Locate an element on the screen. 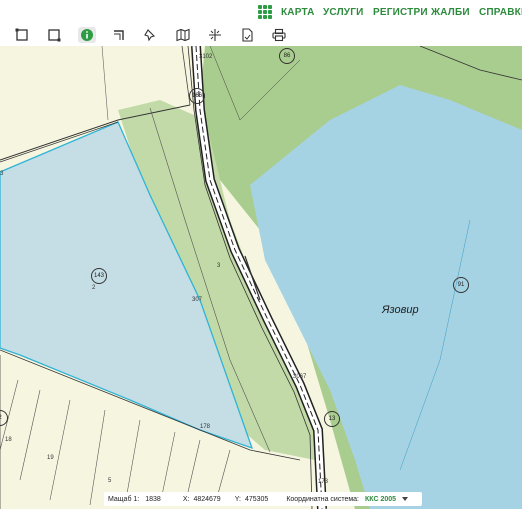 The height and width of the screenshot is (509, 522). map-small-label: 3067 is located at coordinates (300, 377).